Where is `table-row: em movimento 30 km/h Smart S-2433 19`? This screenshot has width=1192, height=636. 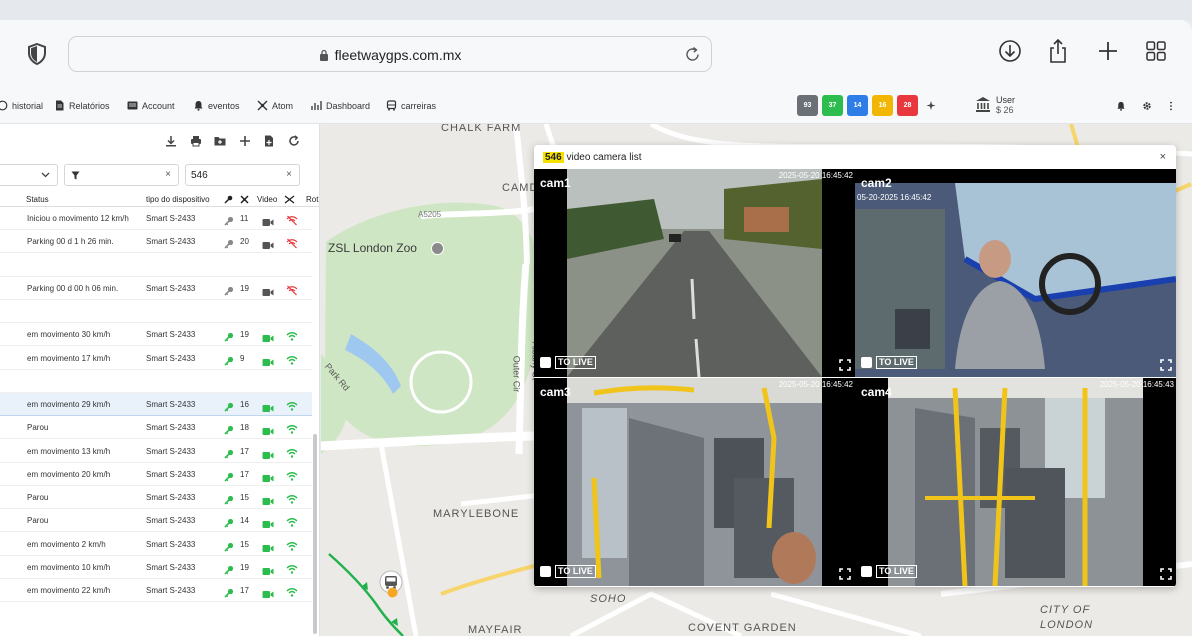
table-row: em movimento 30 km/h Smart S-2433 19 is located at coordinates (156, 335).